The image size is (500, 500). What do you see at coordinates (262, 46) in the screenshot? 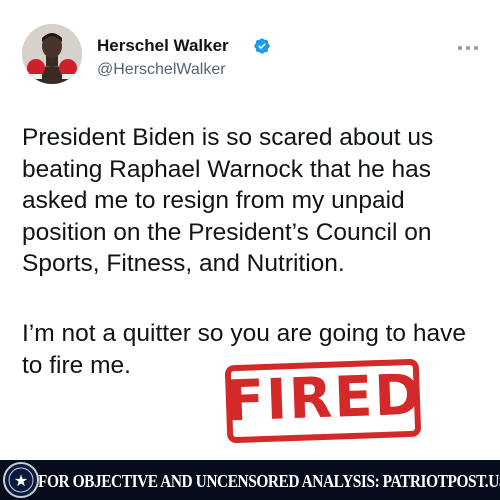
I see `verified-badge-icon` at bounding box center [262, 46].